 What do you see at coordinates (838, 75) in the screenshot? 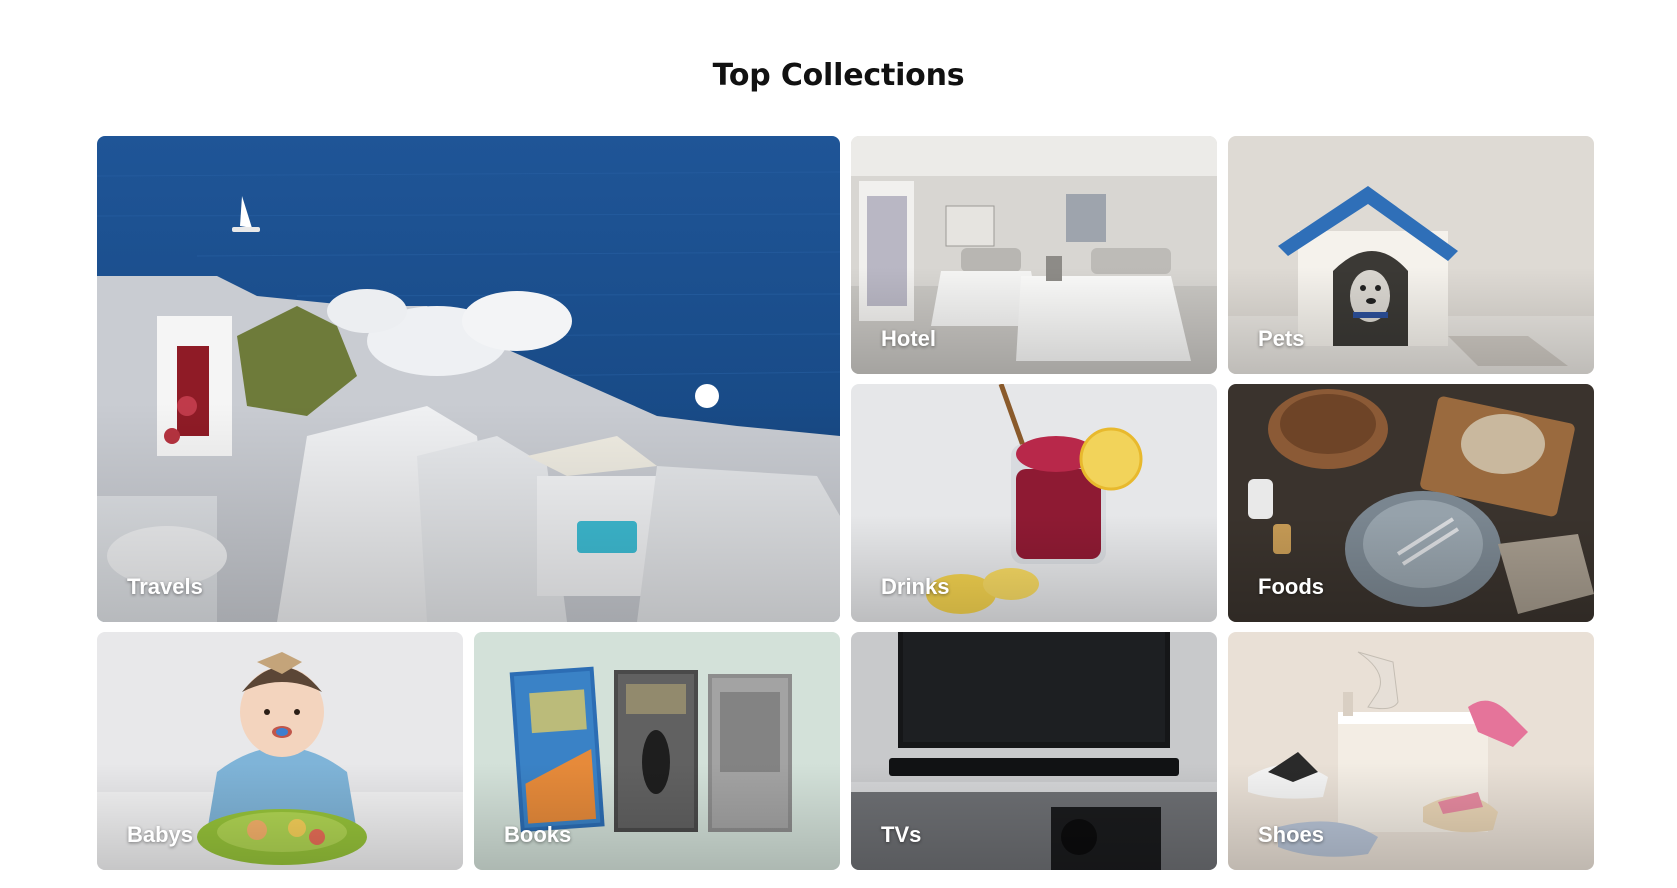
I see `section-title: Top Collections` at bounding box center [838, 75].